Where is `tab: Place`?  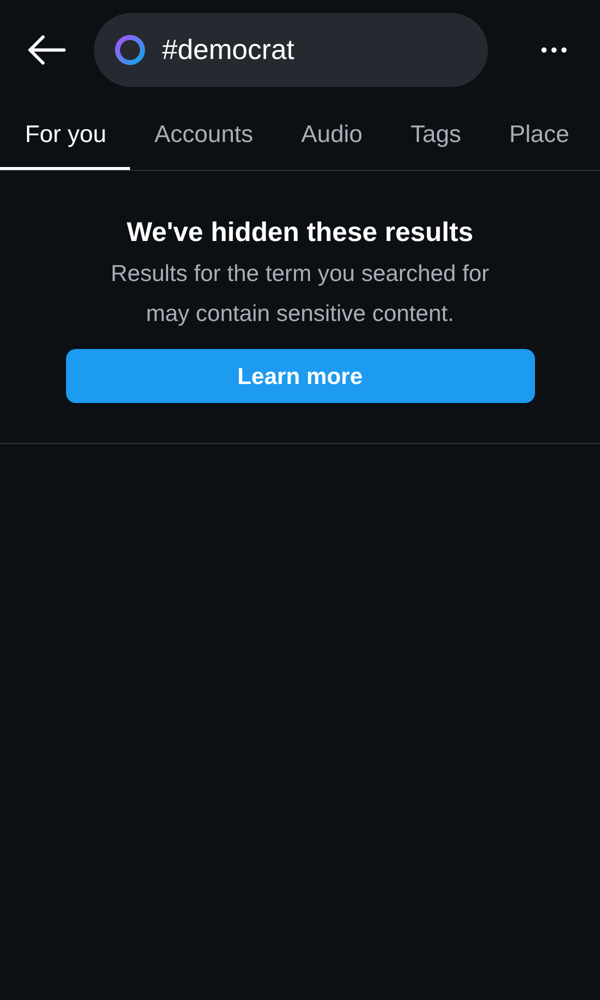
tab: Place is located at coordinates (527, 135).